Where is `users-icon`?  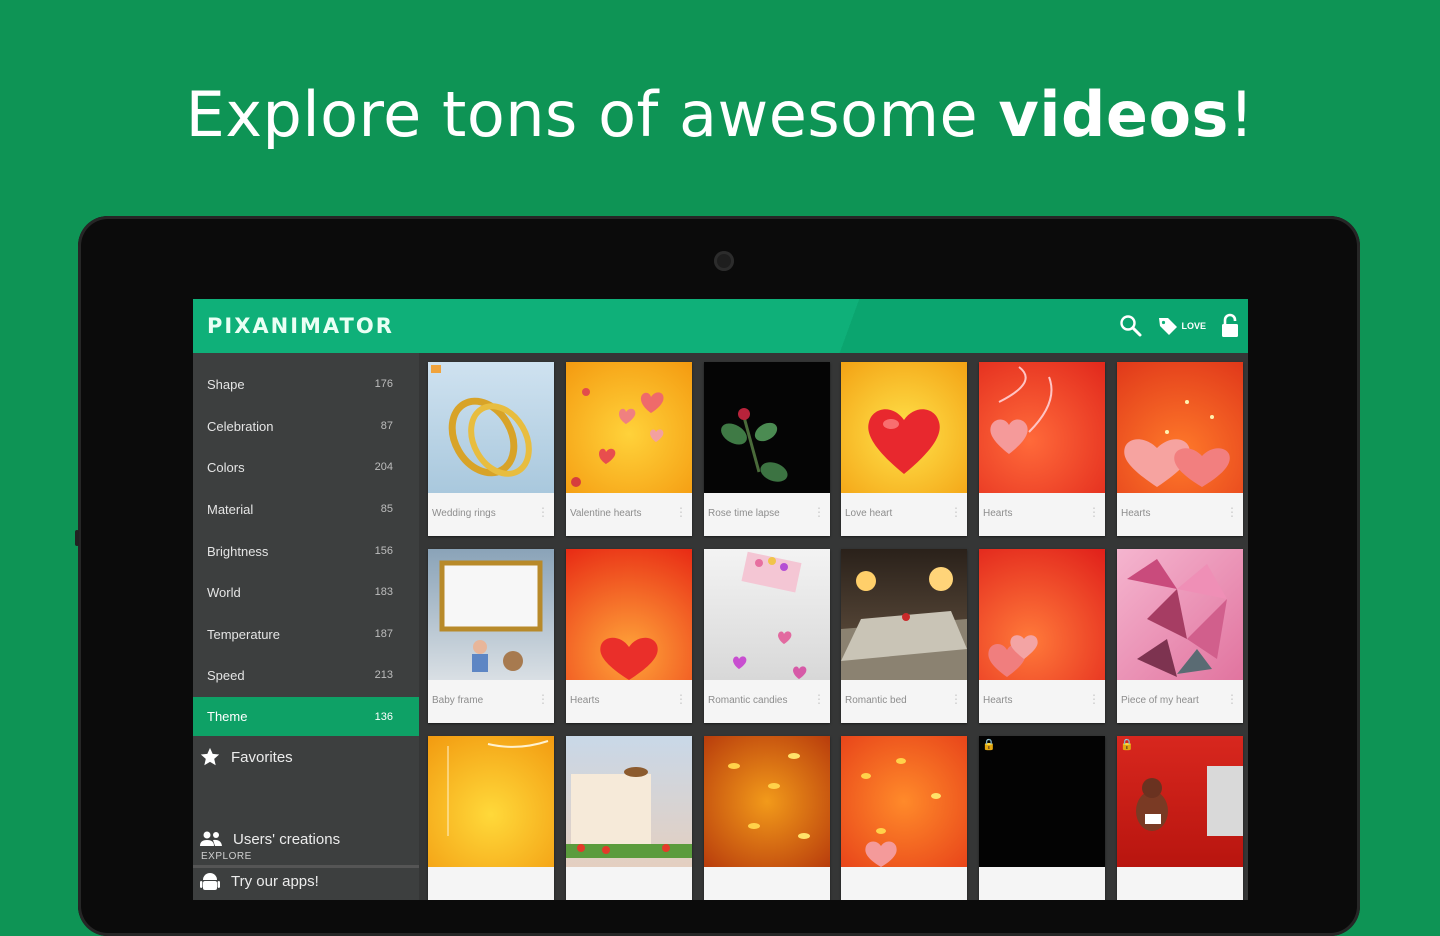
users-icon is located at coordinates (211, 838).